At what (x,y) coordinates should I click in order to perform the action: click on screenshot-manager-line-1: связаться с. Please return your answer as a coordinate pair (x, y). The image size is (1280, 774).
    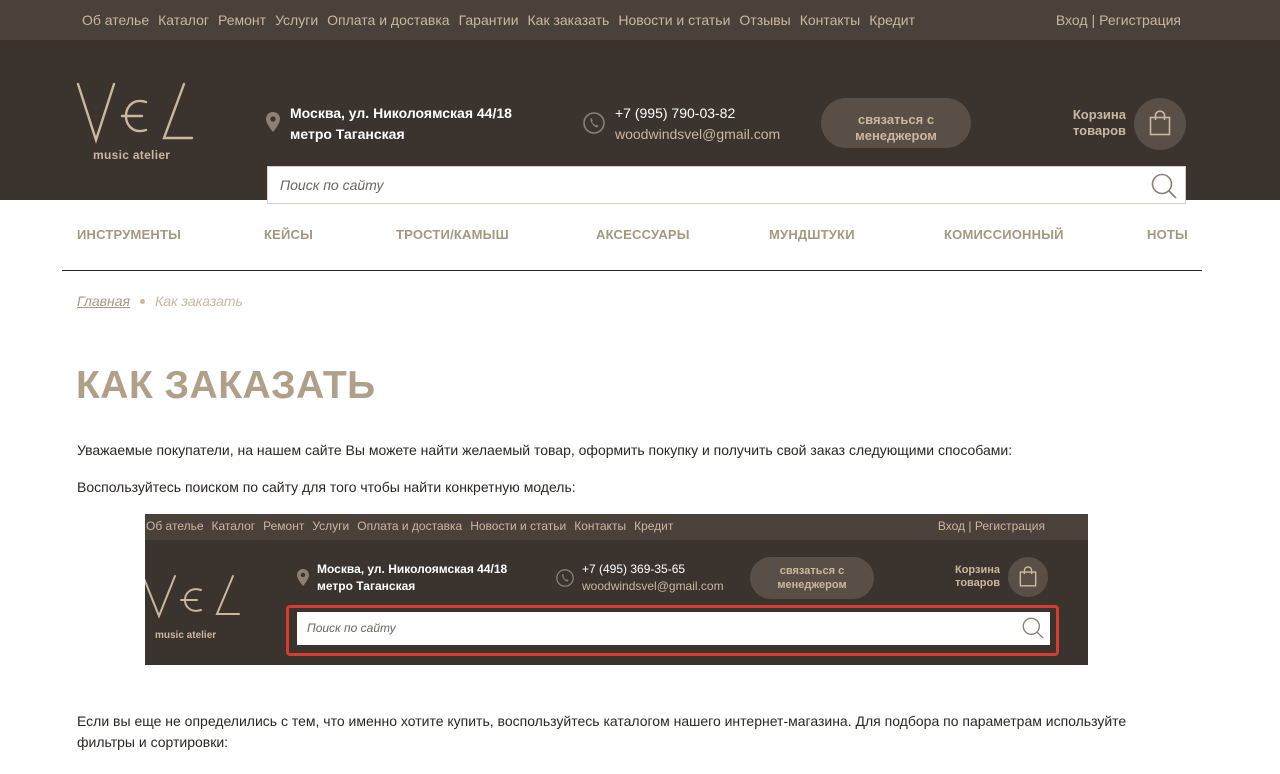
    Looking at the image, I should click on (812, 571).